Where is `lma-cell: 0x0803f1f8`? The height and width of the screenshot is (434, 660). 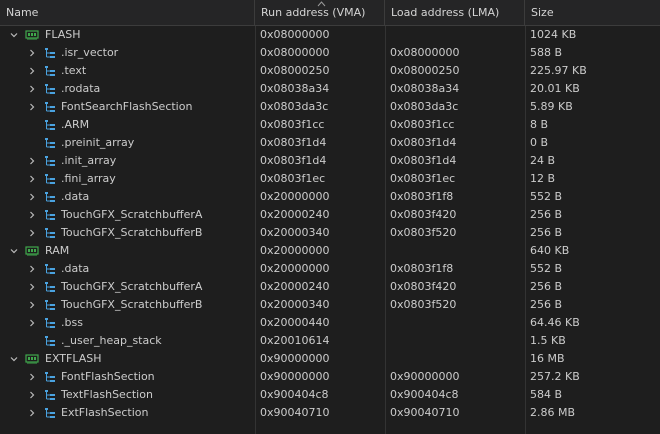
lma-cell: 0x0803f1f8 is located at coordinates (422, 268).